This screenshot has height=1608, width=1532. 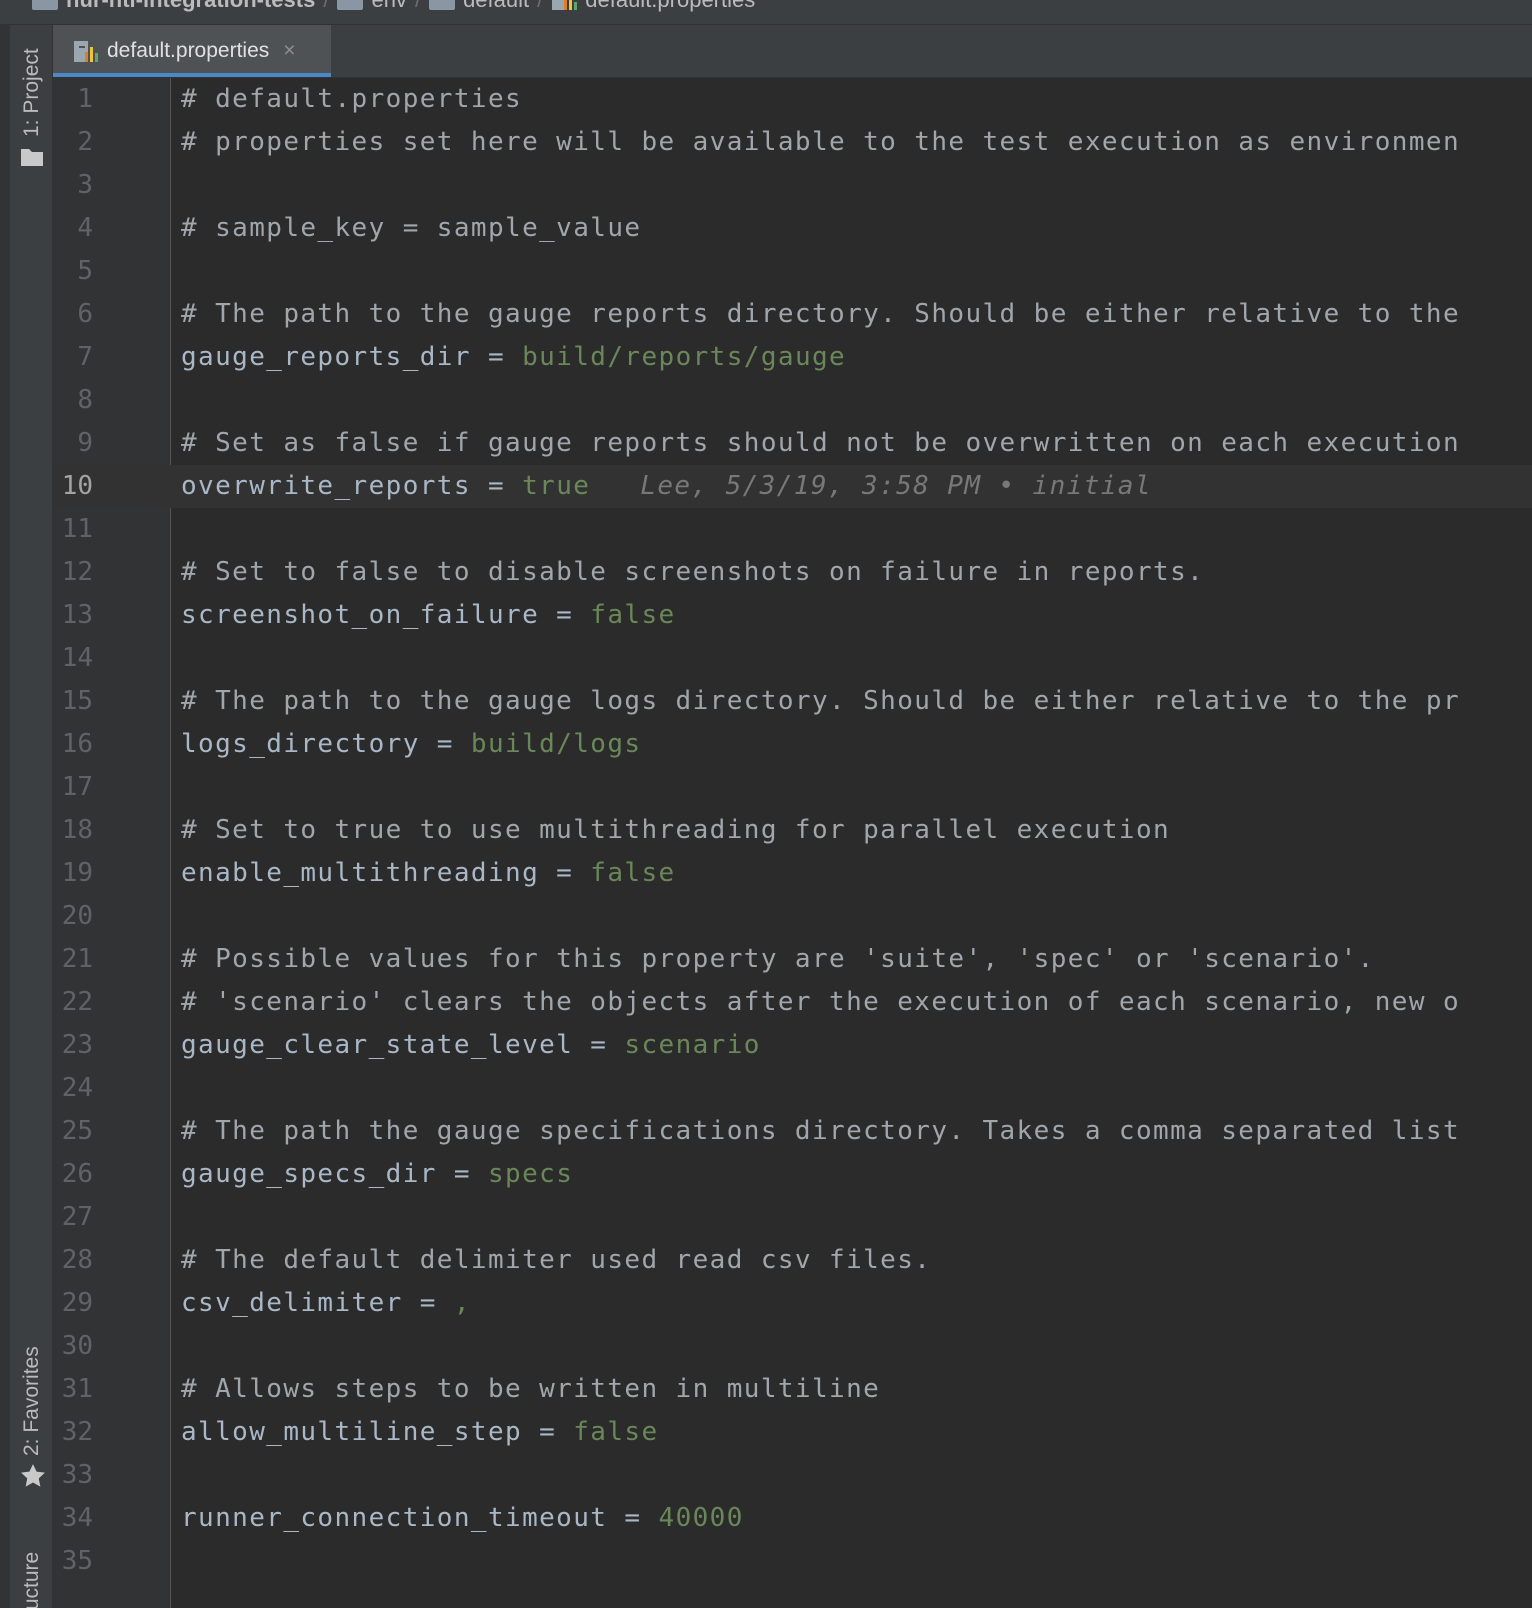 What do you see at coordinates (792, 1217) in the screenshot?
I see `code-line: 27` at bounding box center [792, 1217].